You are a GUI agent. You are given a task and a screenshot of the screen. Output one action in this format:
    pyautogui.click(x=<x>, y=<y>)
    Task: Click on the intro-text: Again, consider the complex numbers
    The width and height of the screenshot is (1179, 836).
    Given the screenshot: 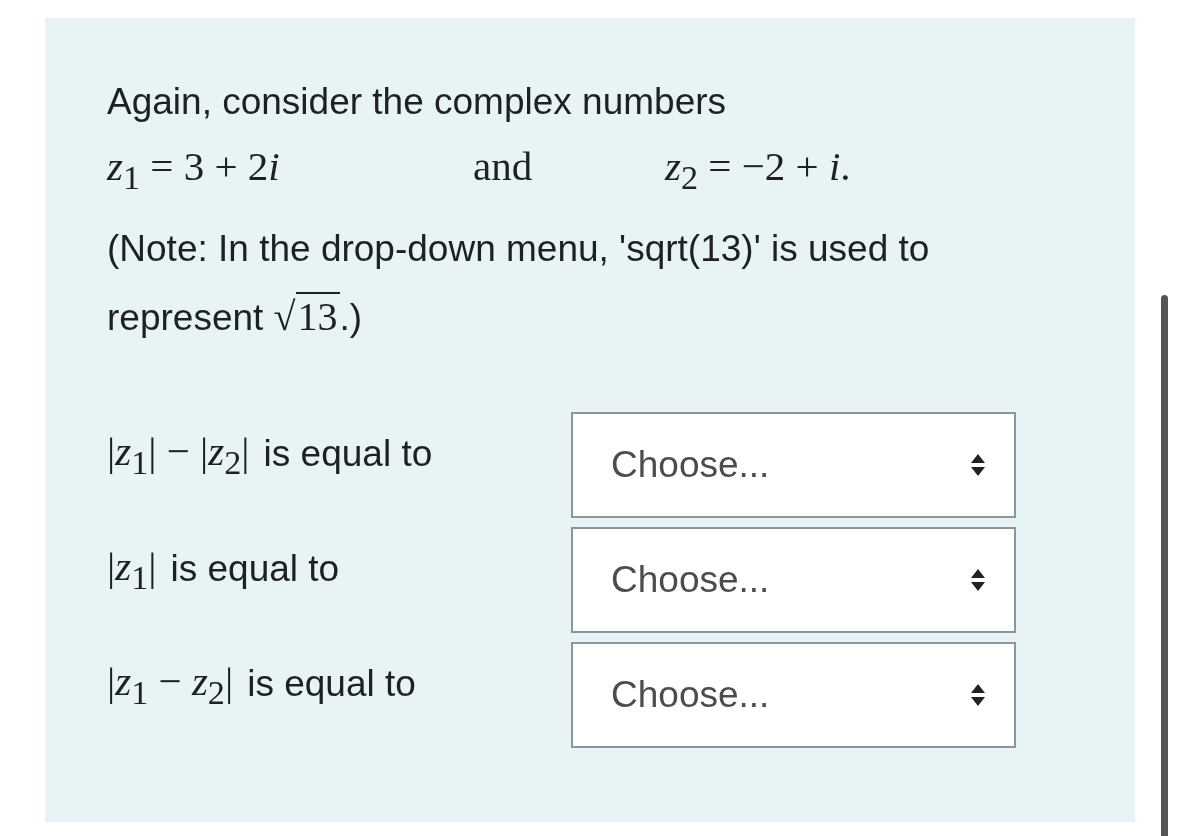 What is the action you would take?
    pyautogui.click(x=417, y=102)
    